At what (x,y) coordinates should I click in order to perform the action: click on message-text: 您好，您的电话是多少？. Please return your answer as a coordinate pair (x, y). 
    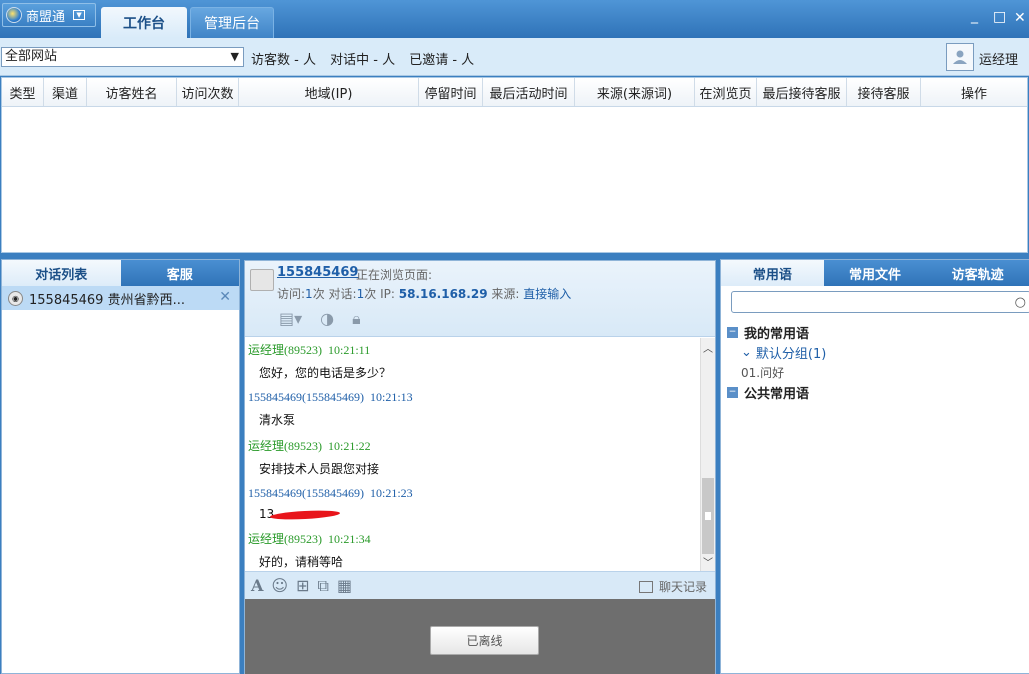
    Looking at the image, I should click on (325, 373).